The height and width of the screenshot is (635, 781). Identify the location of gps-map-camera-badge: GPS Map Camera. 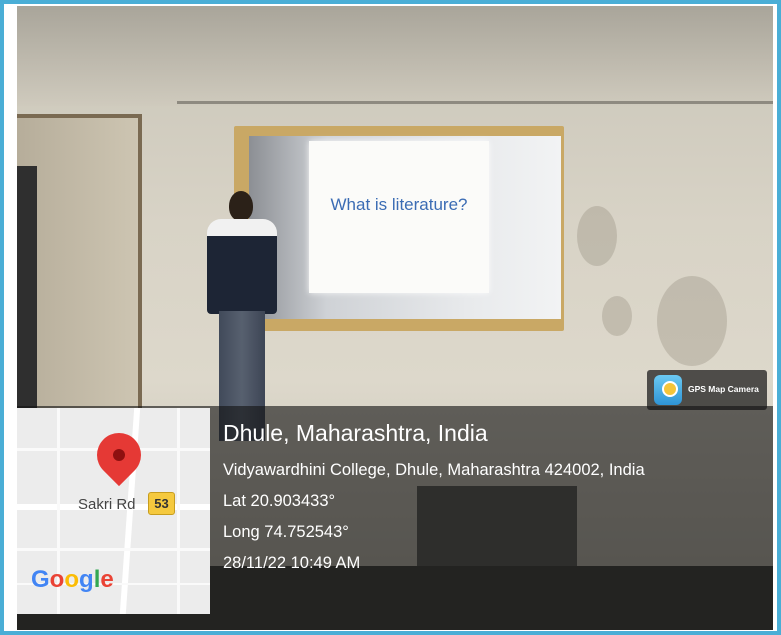
(707, 390).